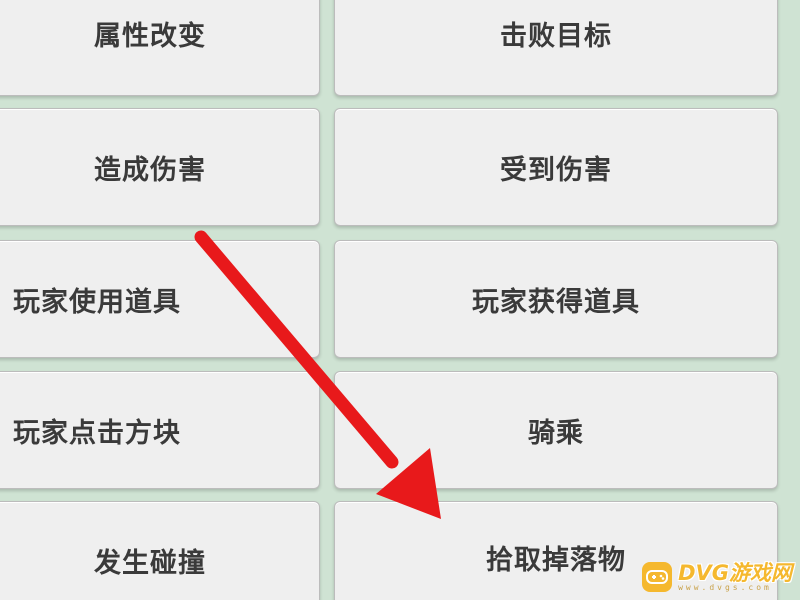 The width and height of the screenshot is (800, 600). What do you see at coordinates (556, 302) in the screenshot?
I see `player-get-item-label: 玩家获得道具` at bounding box center [556, 302].